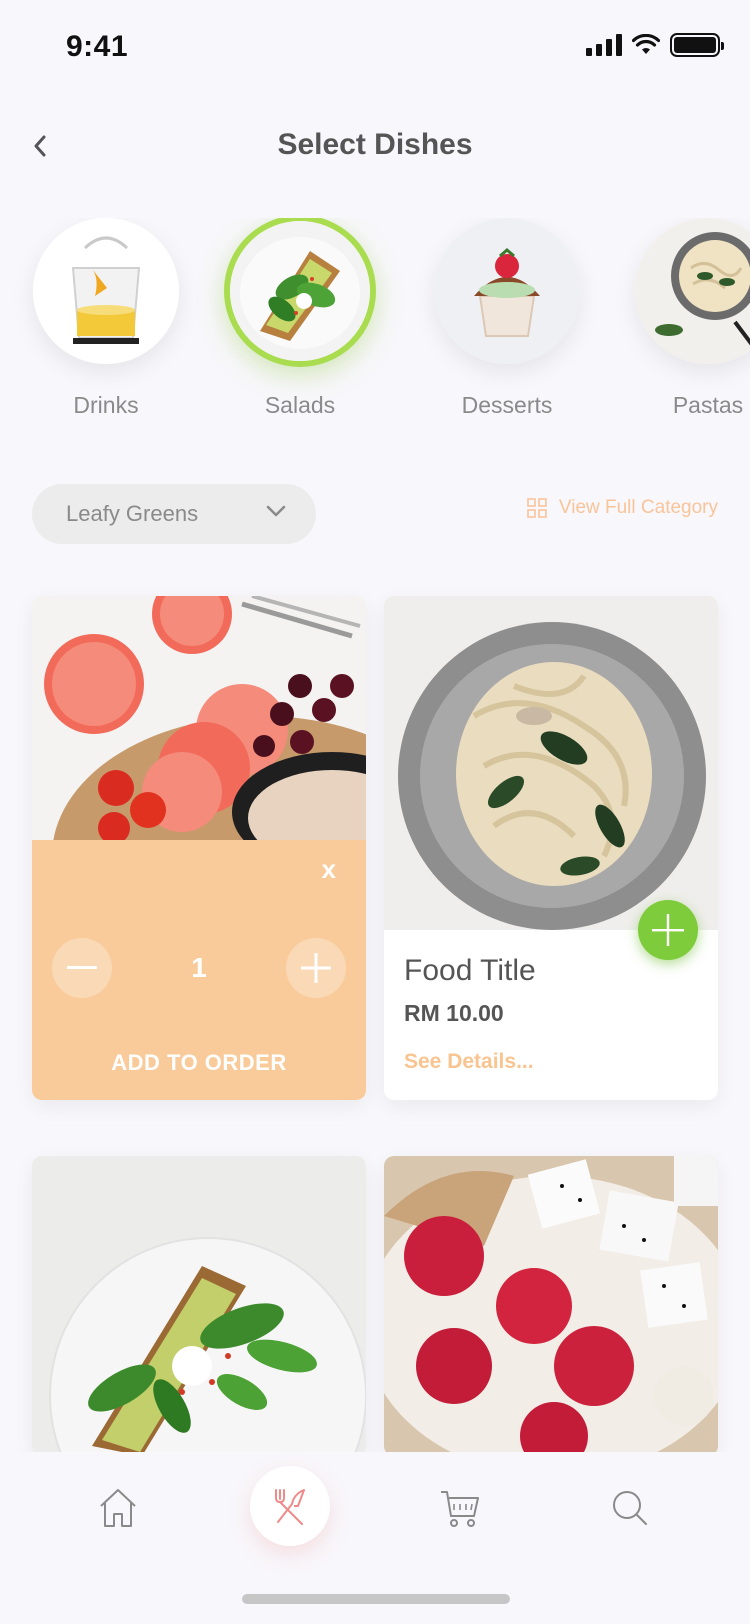 The height and width of the screenshot is (1624, 750). I want to click on quantity-stepper: 1, so click(199, 968).